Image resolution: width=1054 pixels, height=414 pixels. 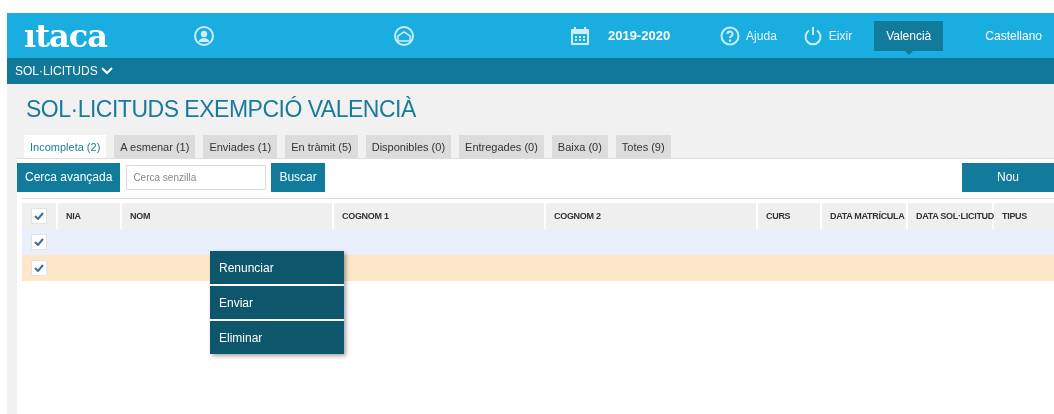 What do you see at coordinates (643, 146) in the screenshot?
I see `tab: Totes (9)` at bounding box center [643, 146].